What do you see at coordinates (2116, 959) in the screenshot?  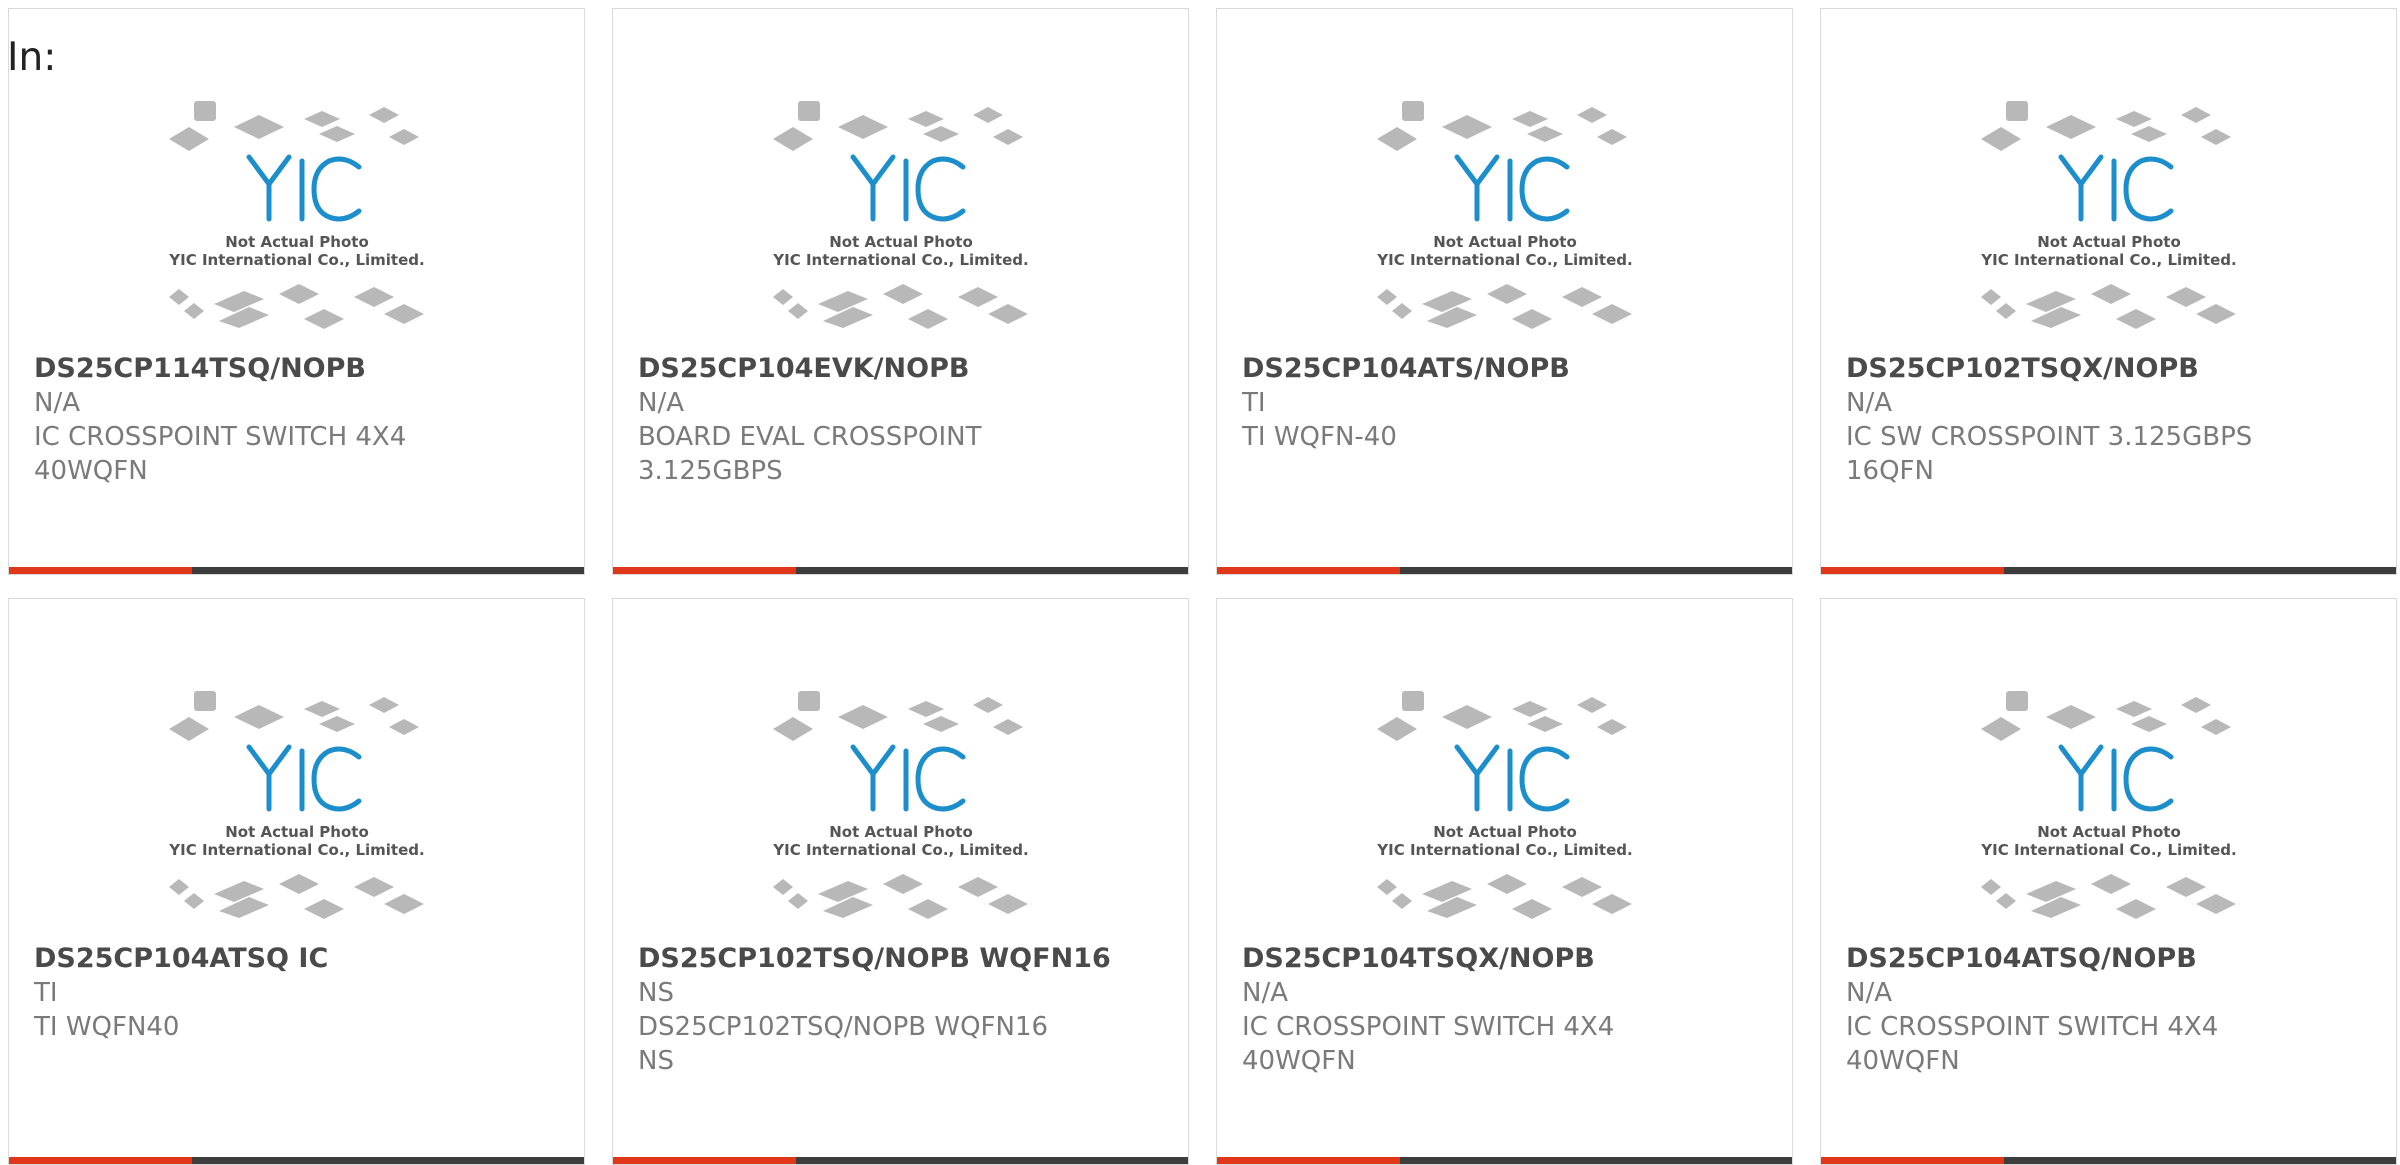 I see `part-number: DS25CP104ATSQ/NOPB` at bounding box center [2116, 959].